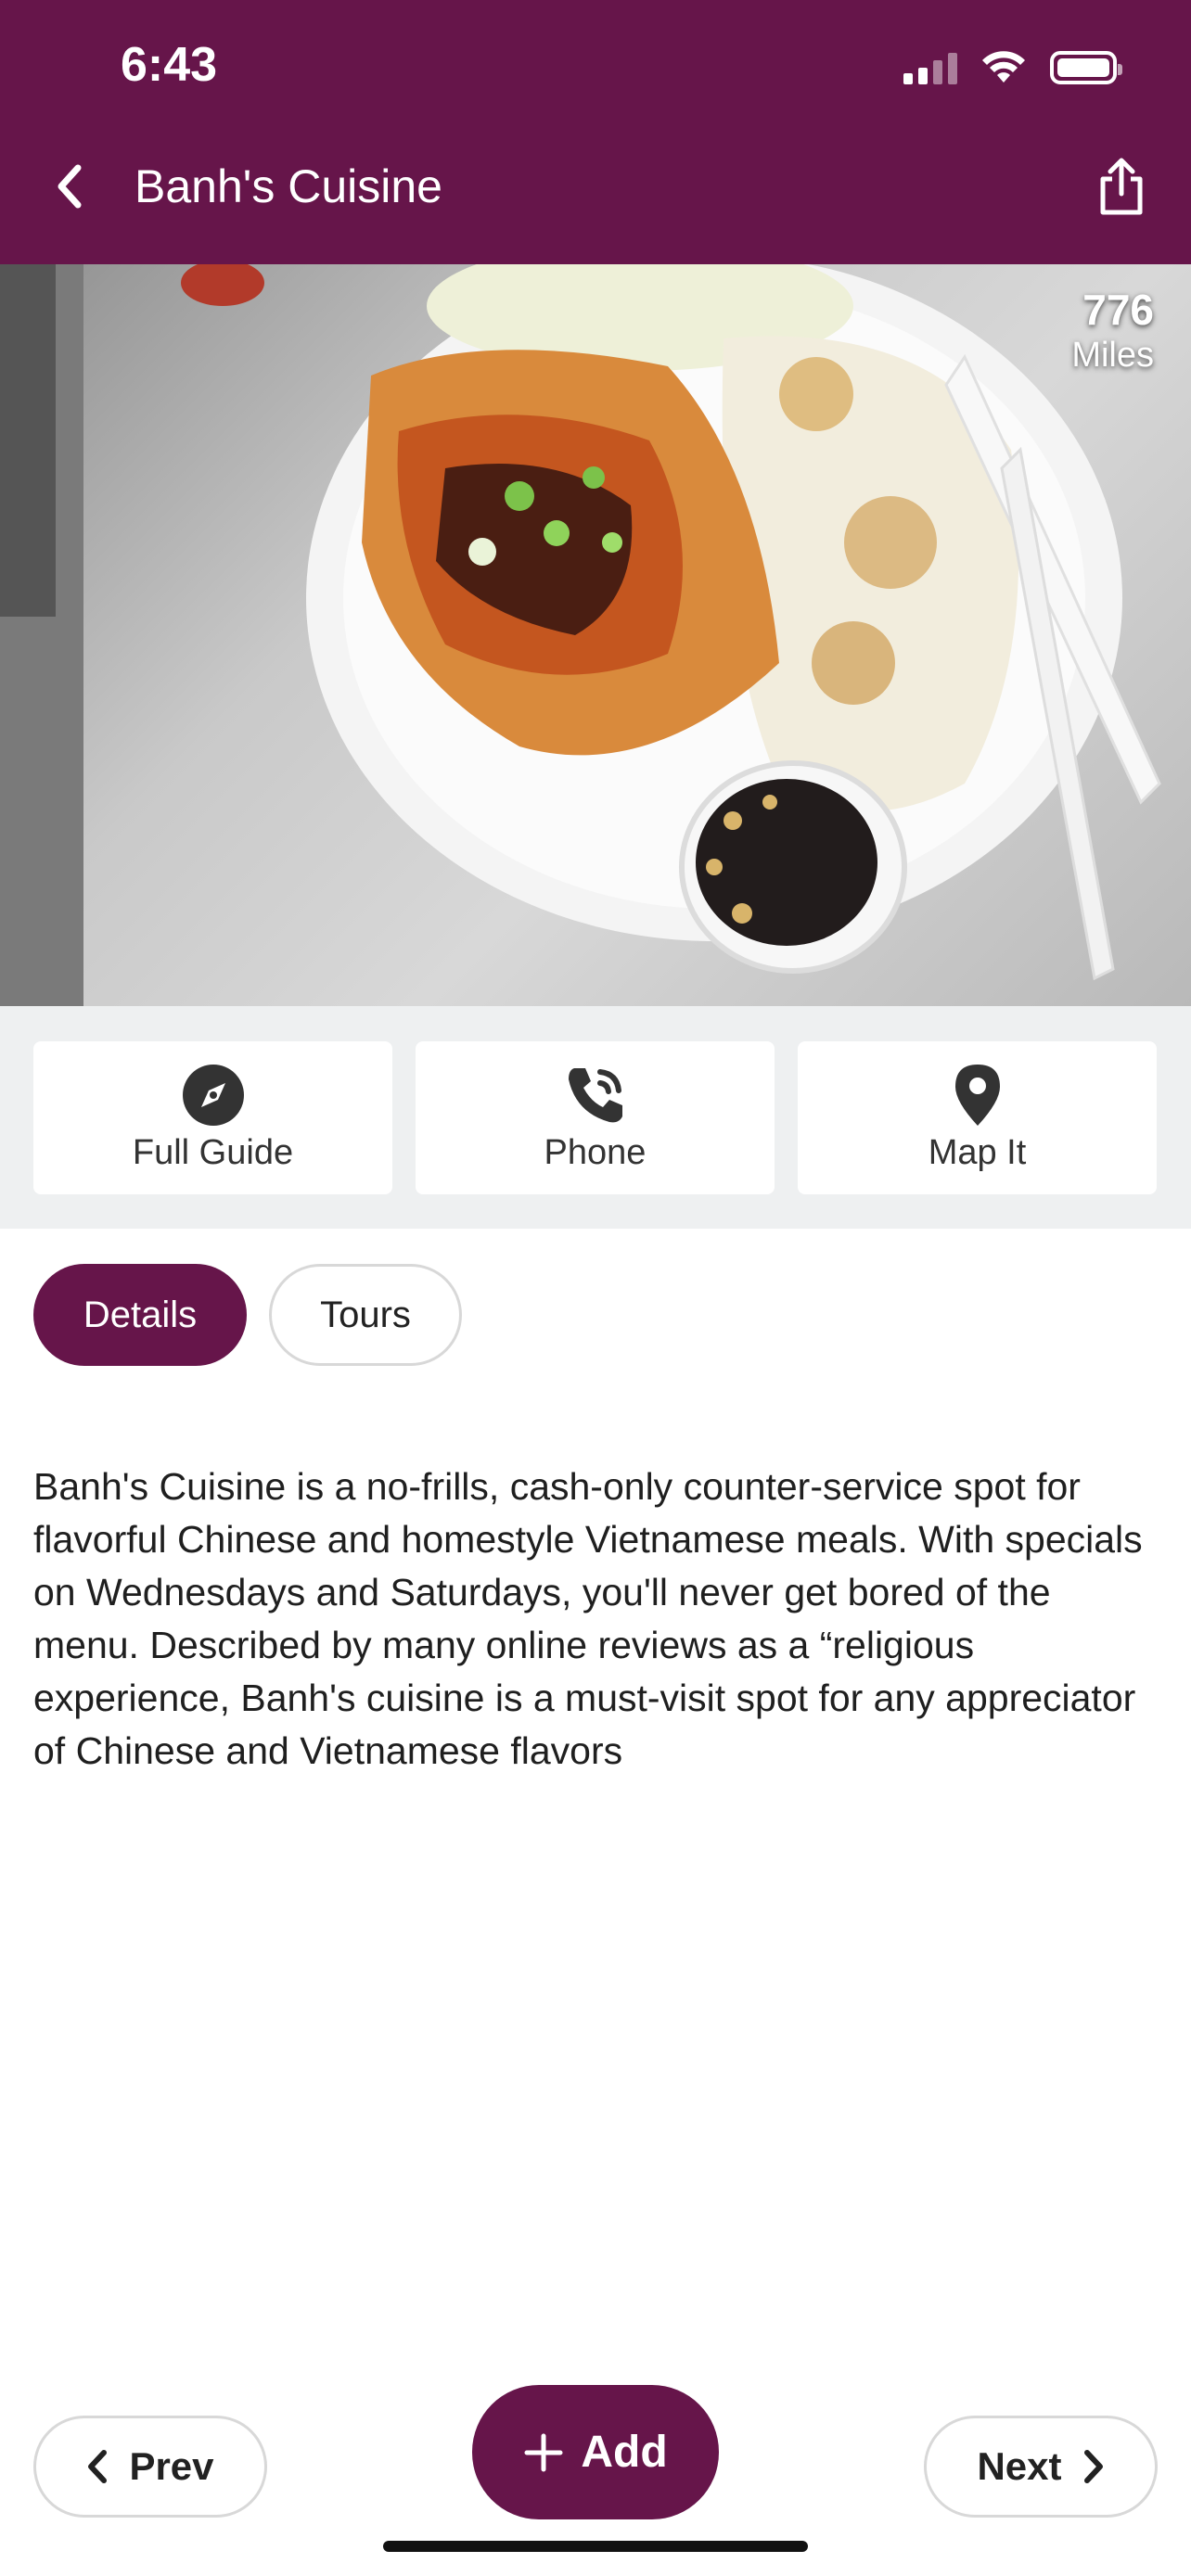 The height and width of the screenshot is (2576, 1191). Describe the element at coordinates (288, 186) in the screenshot. I see `page-title: Banh's Cuisine` at that location.